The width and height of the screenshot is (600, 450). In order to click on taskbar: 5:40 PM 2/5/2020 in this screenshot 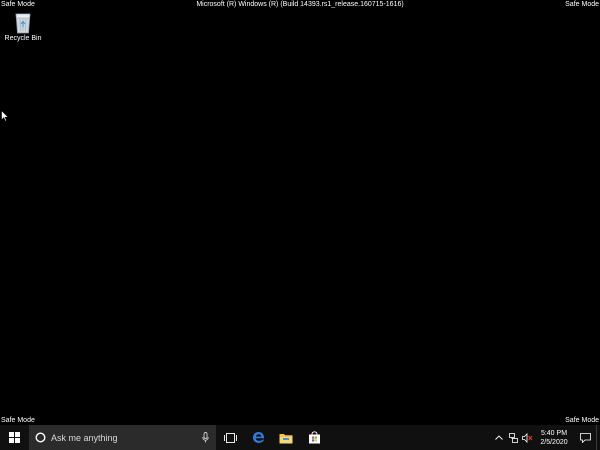, I will do `click(300, 437)`.